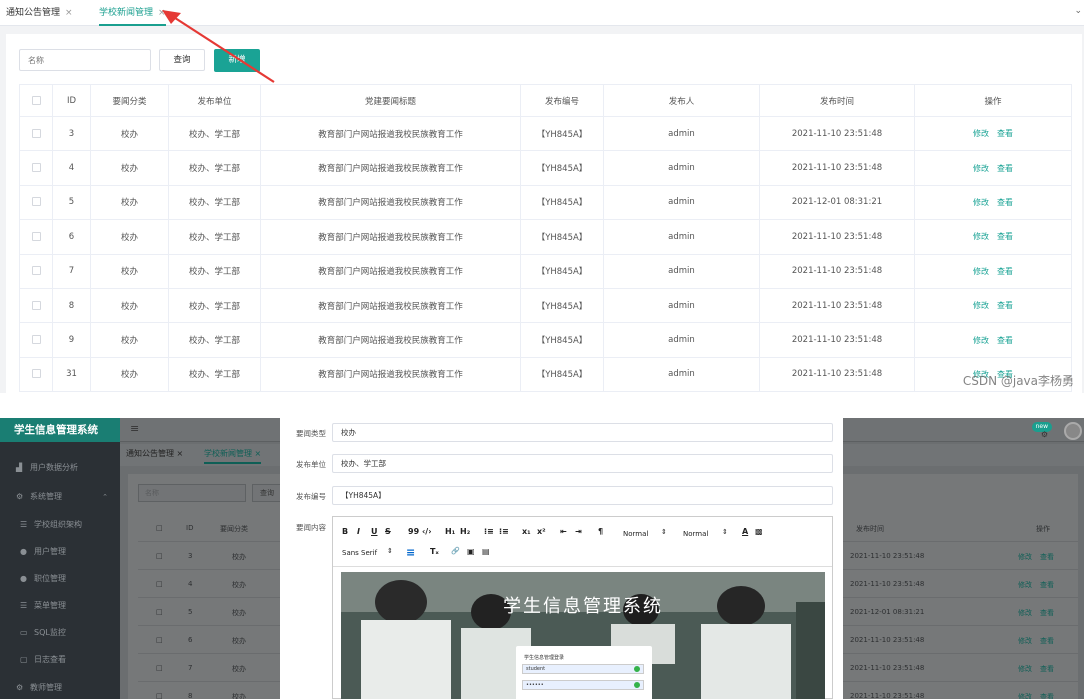 The image size is (1084, 699). What do you see at coordinates (60, 579) in the screenshot?
I see `sidebar-item-positions: ● 职位管理` at bounding box center [60, 579].